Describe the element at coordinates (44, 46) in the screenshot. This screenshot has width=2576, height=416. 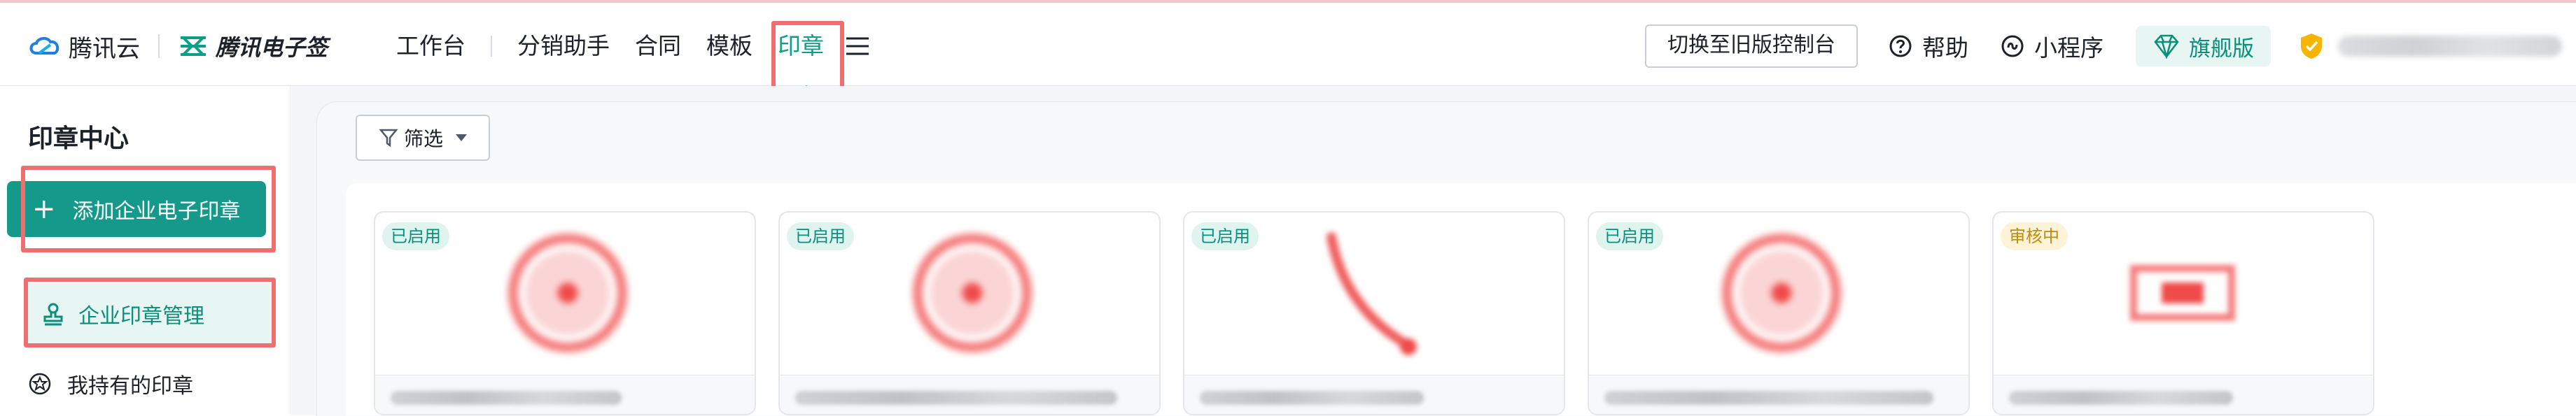
I see `tencent-cloud-logo-icon` at that location.